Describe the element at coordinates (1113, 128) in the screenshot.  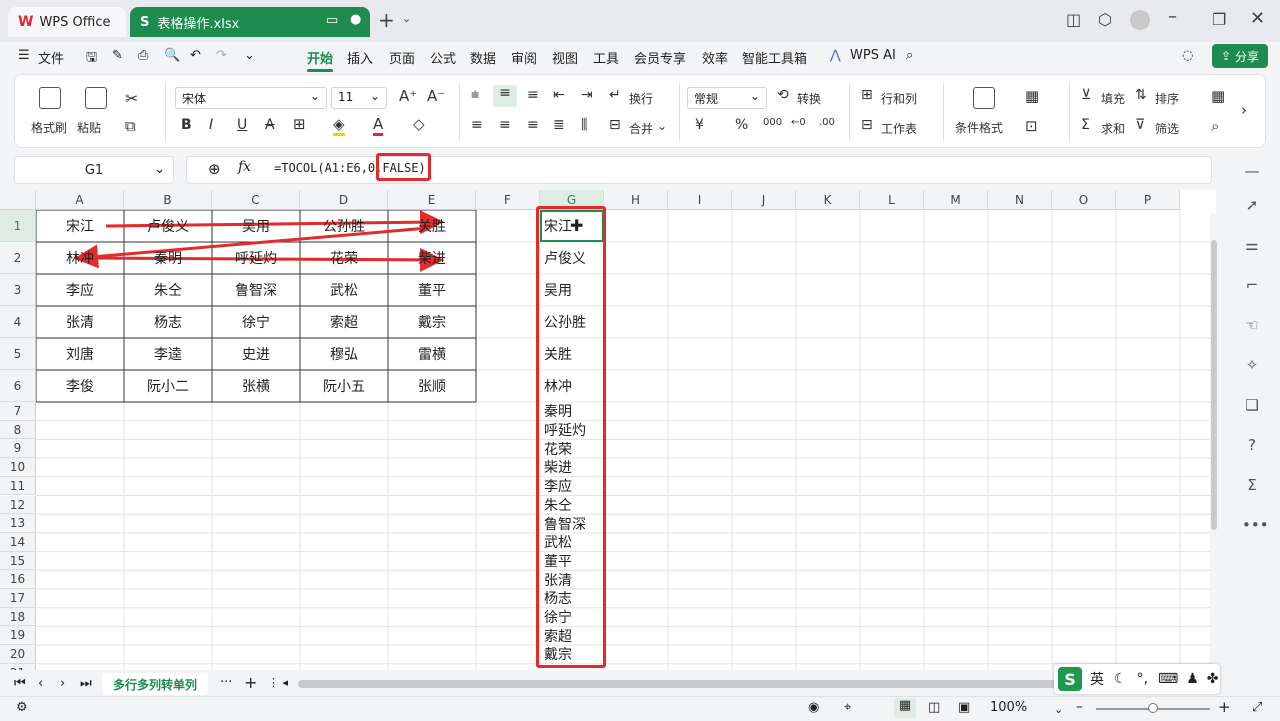
I see `sum-label: 求和` at that location.